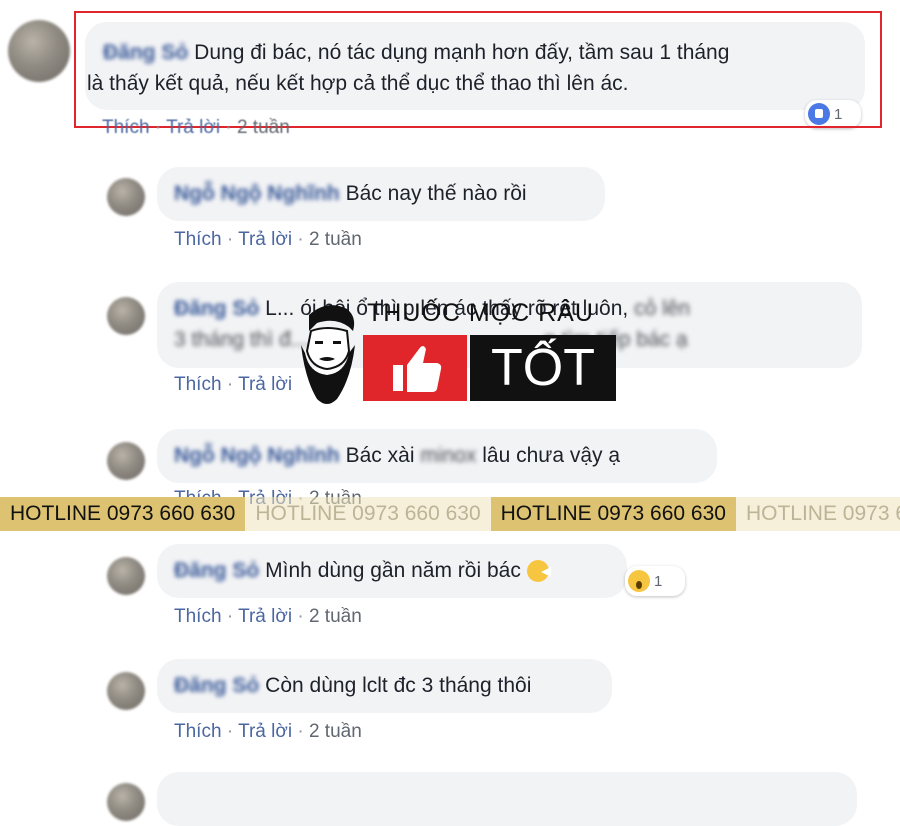  I want to click on comment-bubble, so click(507, 799).